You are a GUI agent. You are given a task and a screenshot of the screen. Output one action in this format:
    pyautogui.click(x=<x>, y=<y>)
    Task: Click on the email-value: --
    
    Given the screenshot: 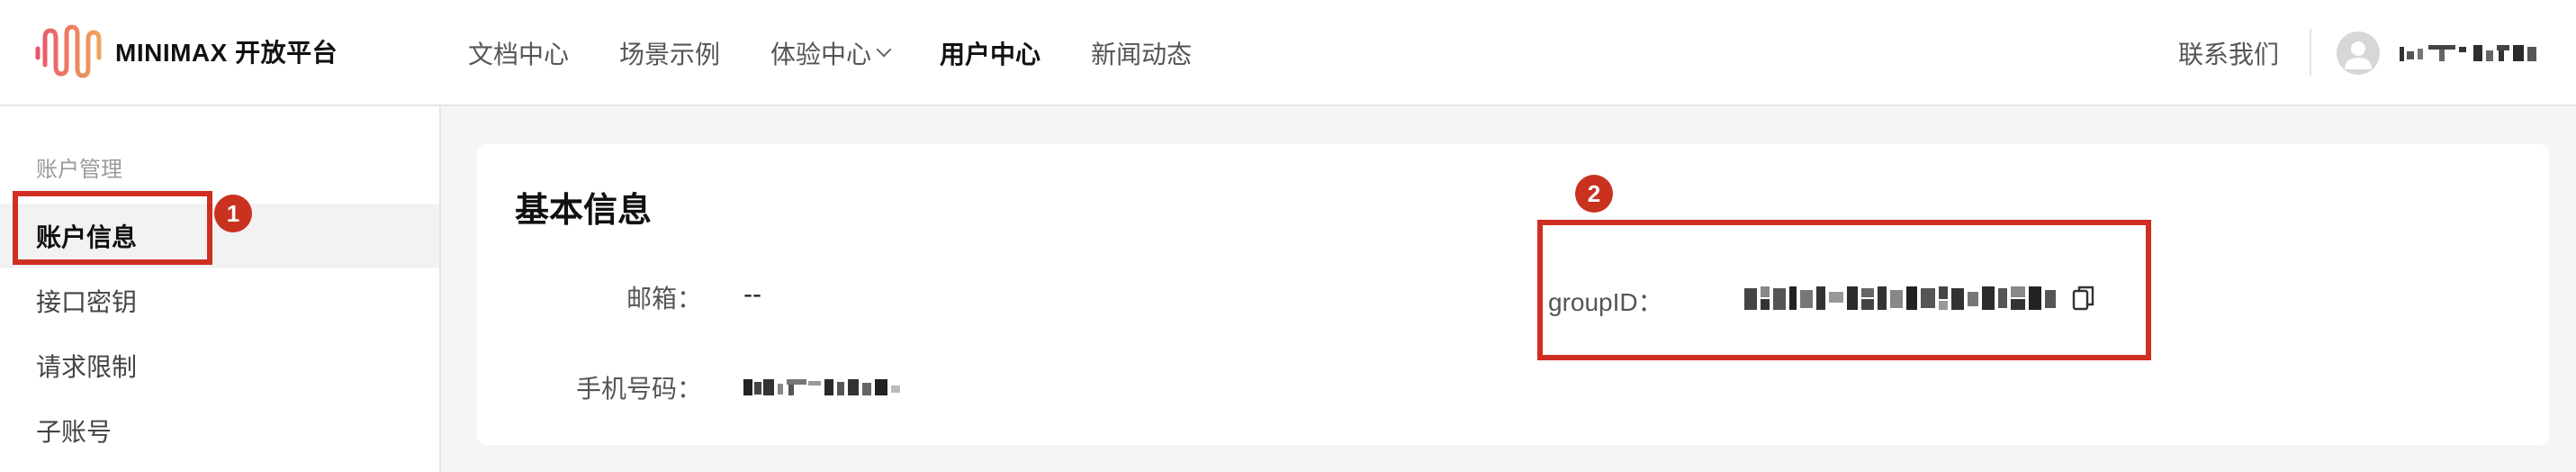 What is the action you would take?
    pyautogui.click(x=752, y=294)
    